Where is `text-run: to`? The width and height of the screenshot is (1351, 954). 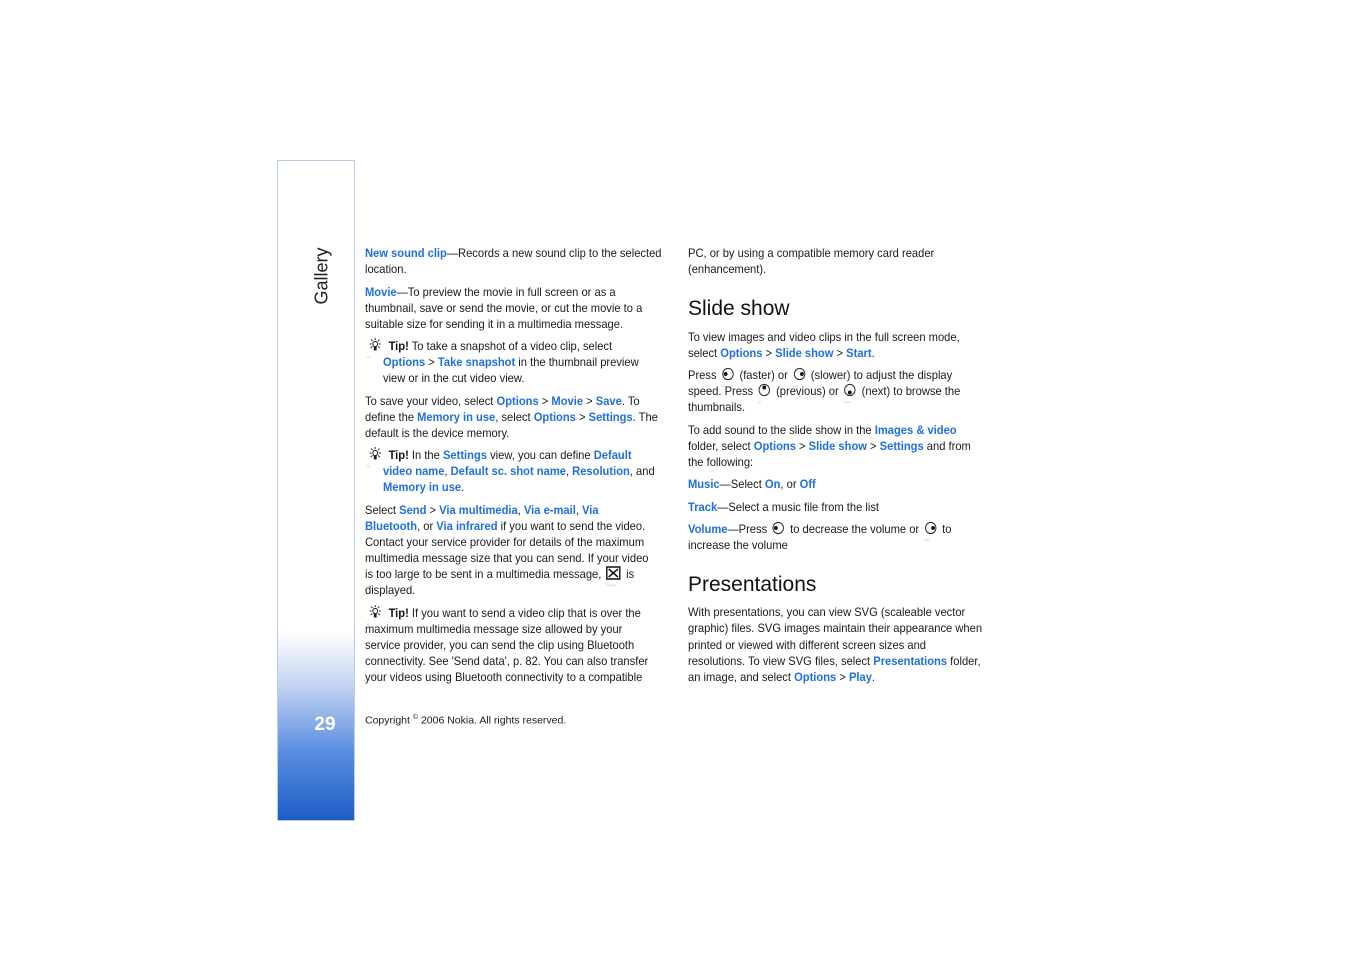 text-run: to is located at coordinates (945, 529).